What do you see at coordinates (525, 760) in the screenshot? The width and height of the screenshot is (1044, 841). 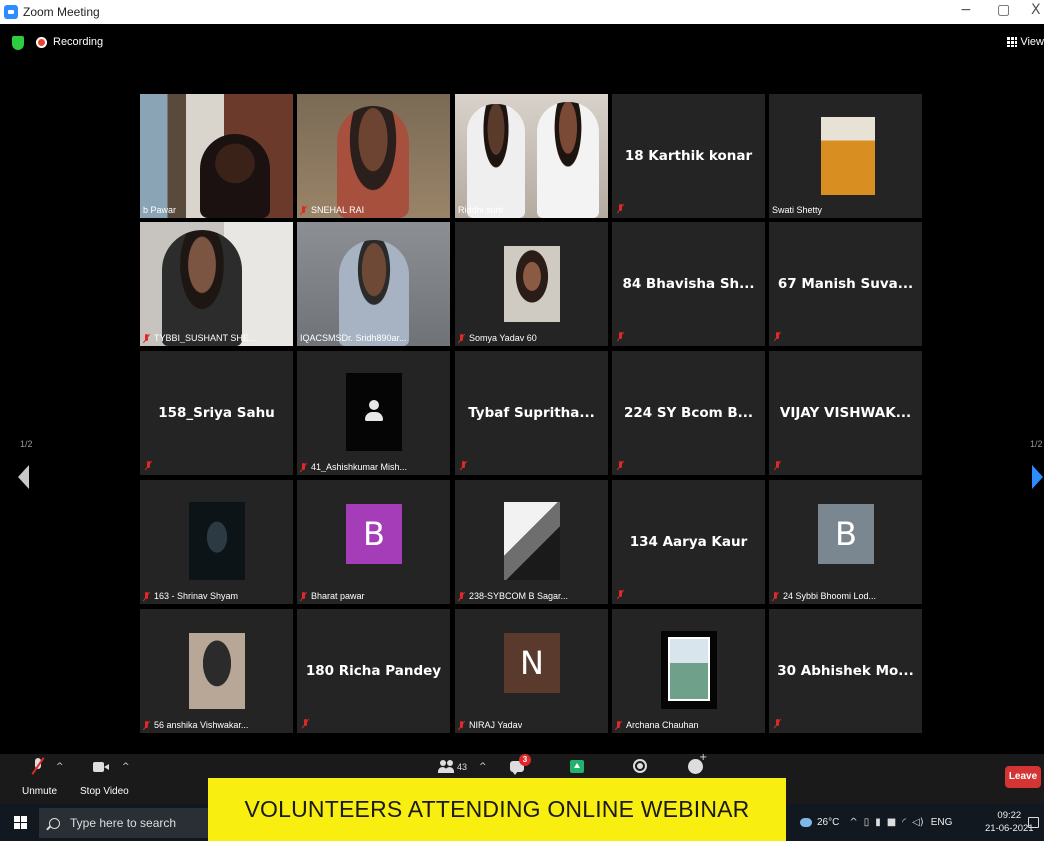 I see `chat-unread-badge: 3` at bounding box center [525, 760].